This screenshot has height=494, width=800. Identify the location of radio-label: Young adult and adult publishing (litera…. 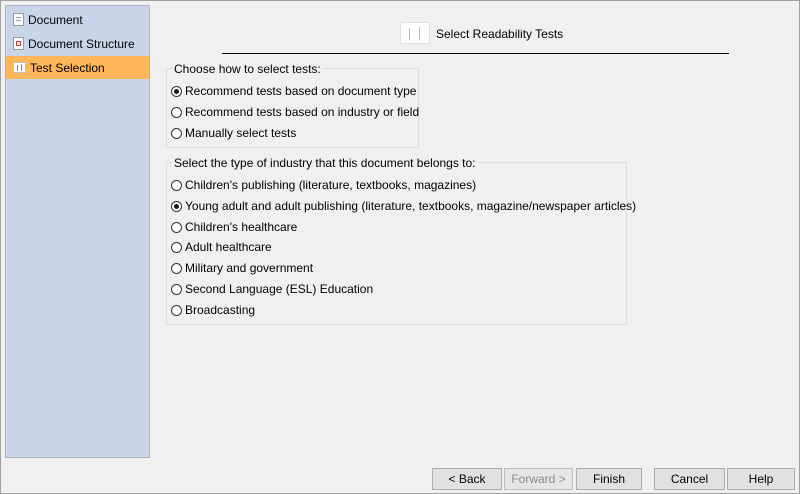
(411, 206).